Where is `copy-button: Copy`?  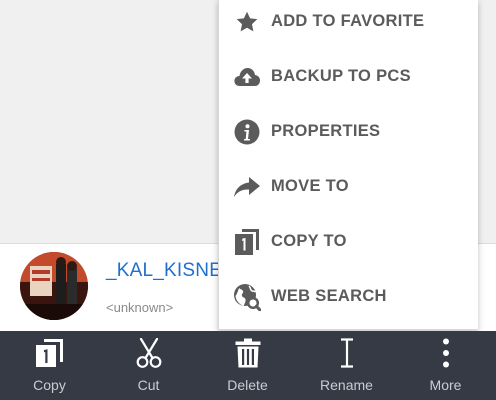 copy-button: Copy is located at coordinates (49, 365).